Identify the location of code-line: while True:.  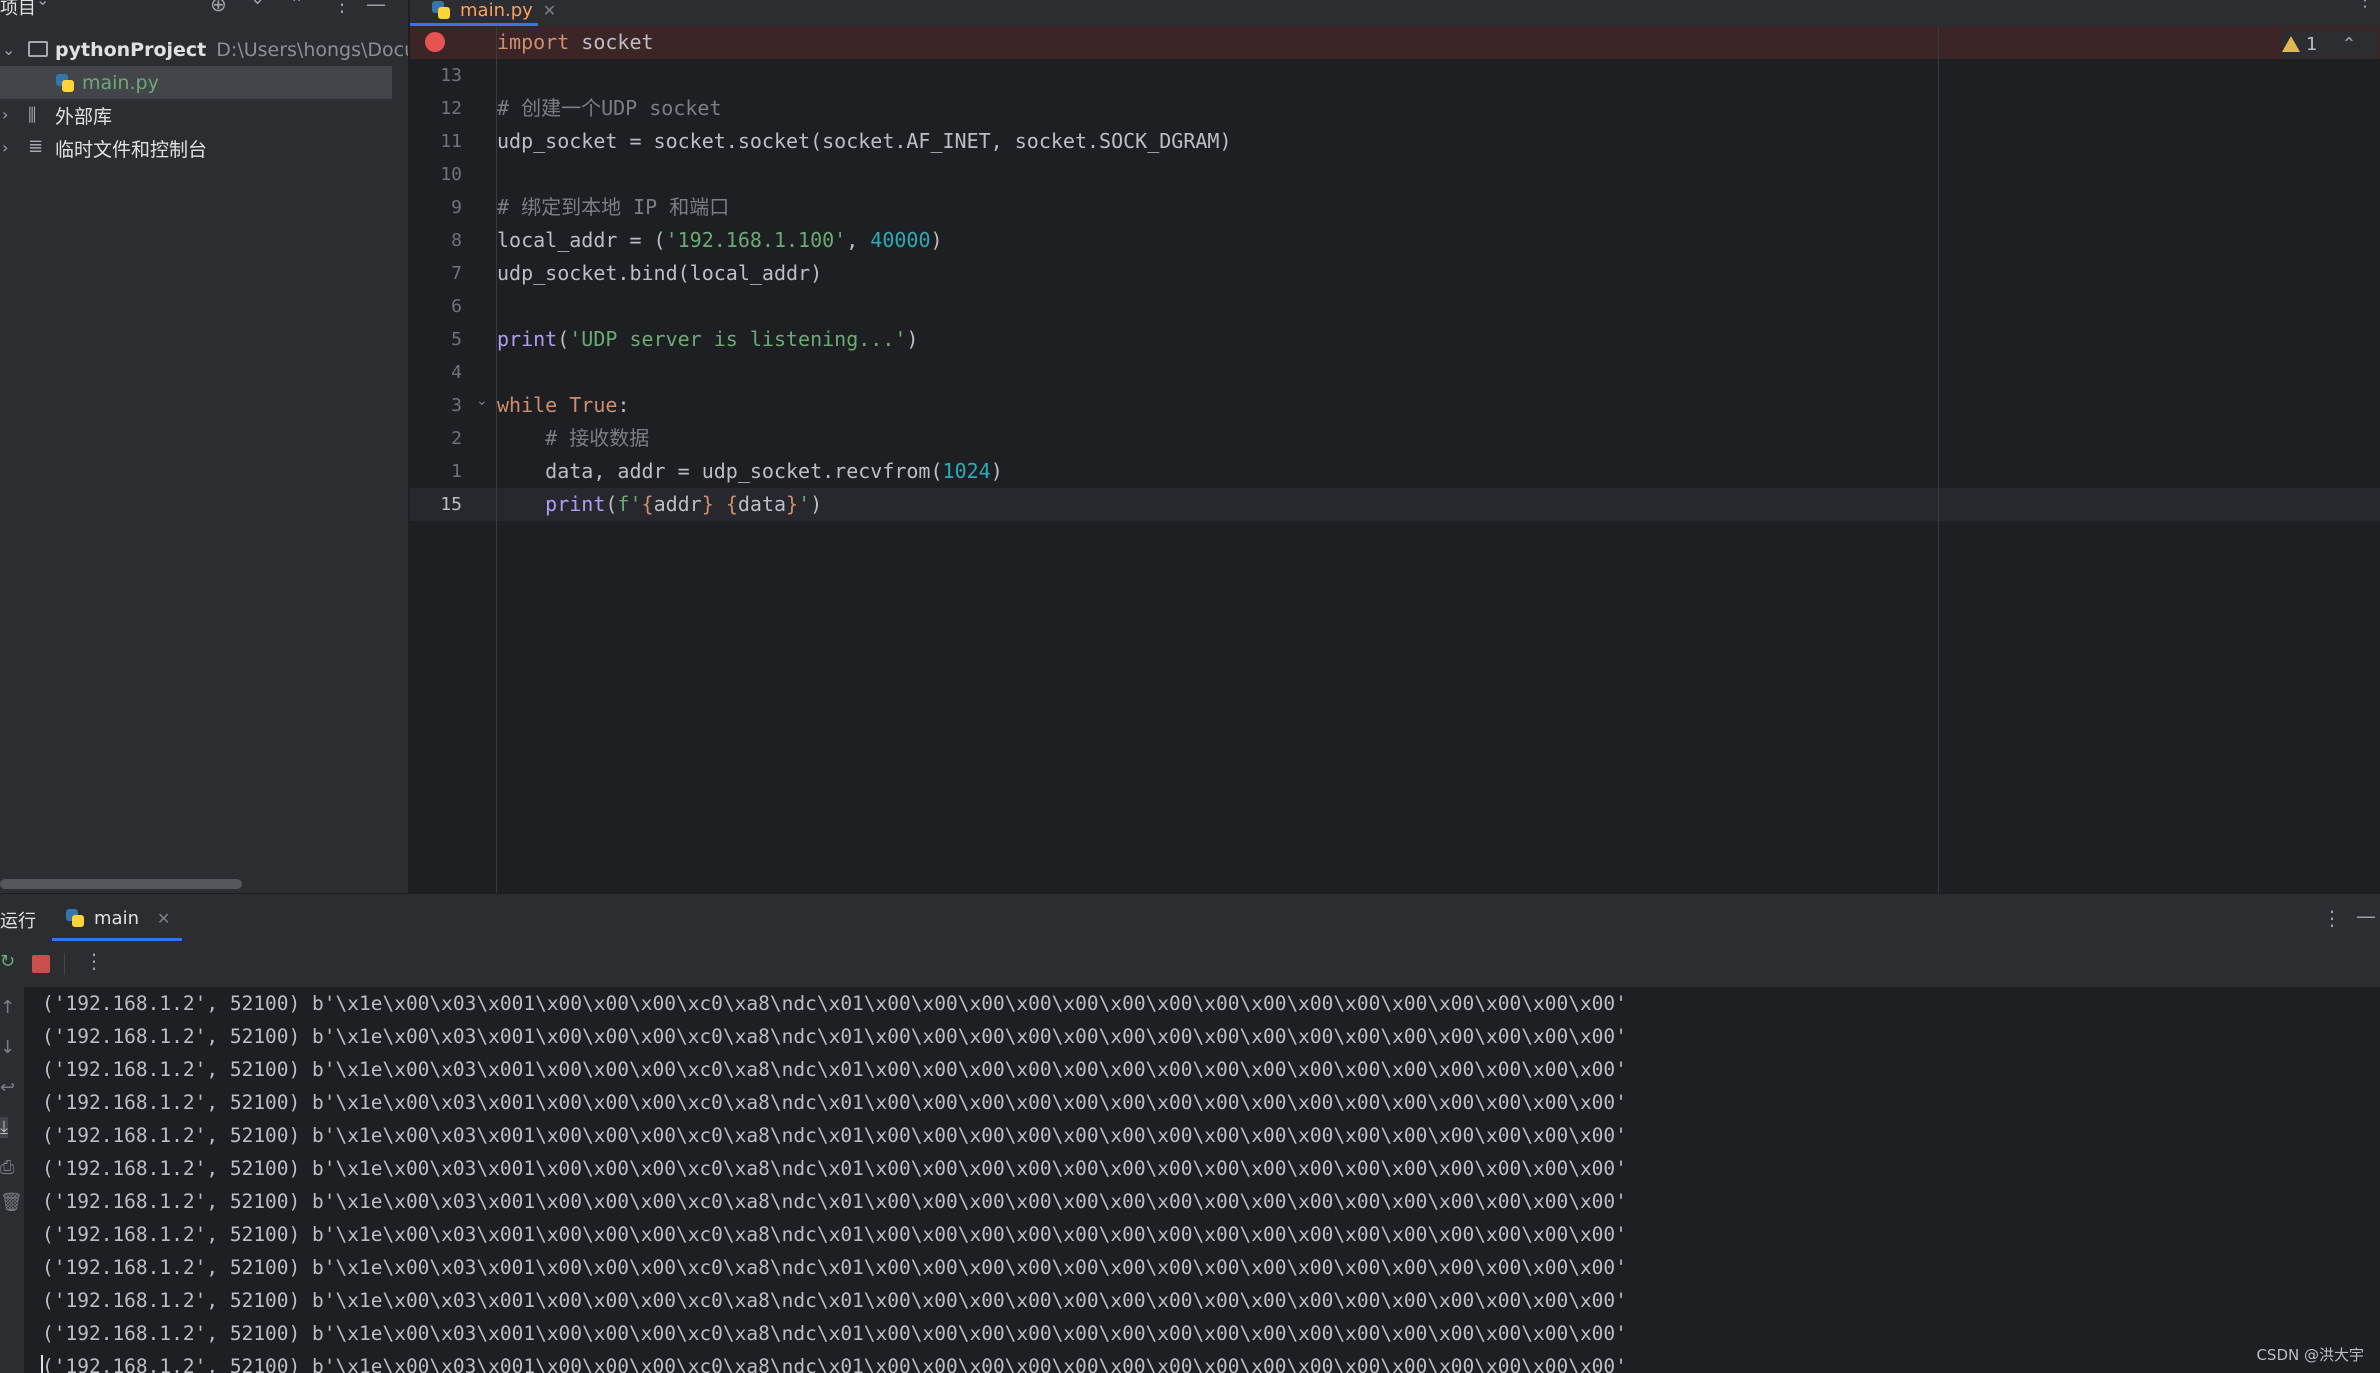
(1438, 405).